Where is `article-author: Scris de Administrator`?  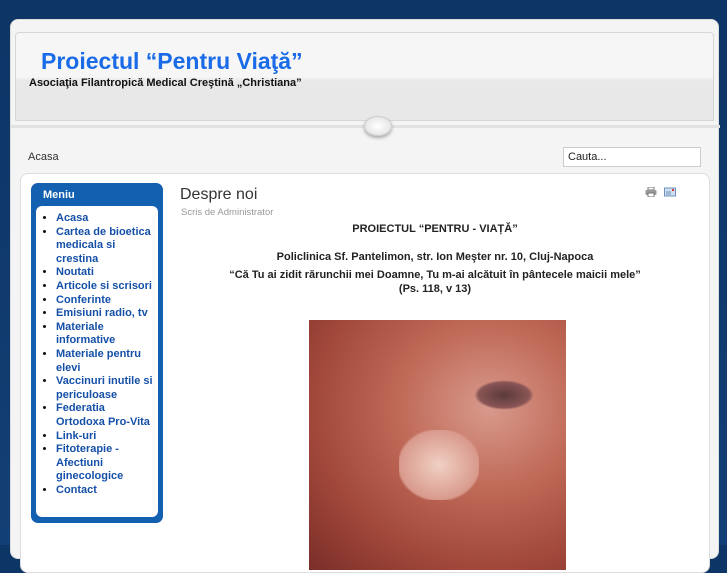 article-author: Scris de Administrator is located at coordinates (227, 212).